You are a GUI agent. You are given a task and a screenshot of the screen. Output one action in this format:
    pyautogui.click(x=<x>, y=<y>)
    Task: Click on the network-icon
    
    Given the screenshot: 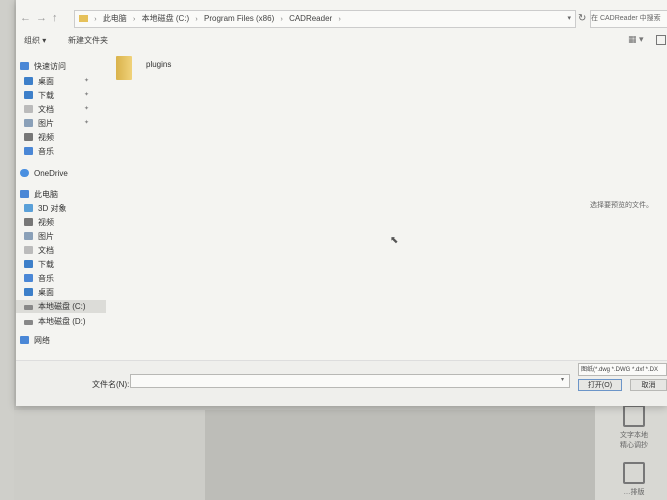 What is the action you would take?
    pyautogui.click(x=24, y=340)
    